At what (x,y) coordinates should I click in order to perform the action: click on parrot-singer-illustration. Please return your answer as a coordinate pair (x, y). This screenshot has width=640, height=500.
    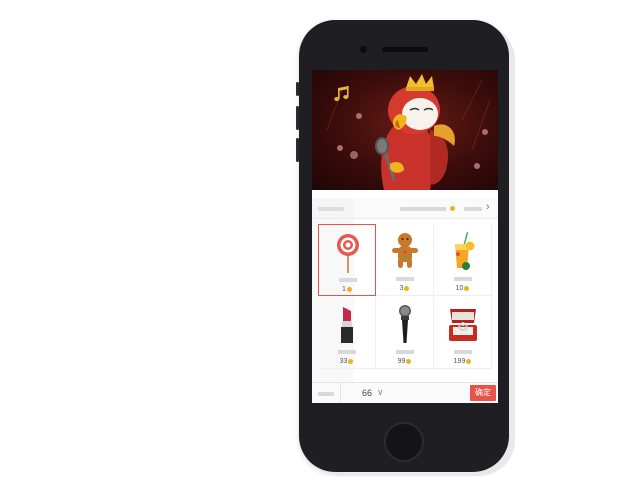
    Looking at the image, I should click on (408, 132).